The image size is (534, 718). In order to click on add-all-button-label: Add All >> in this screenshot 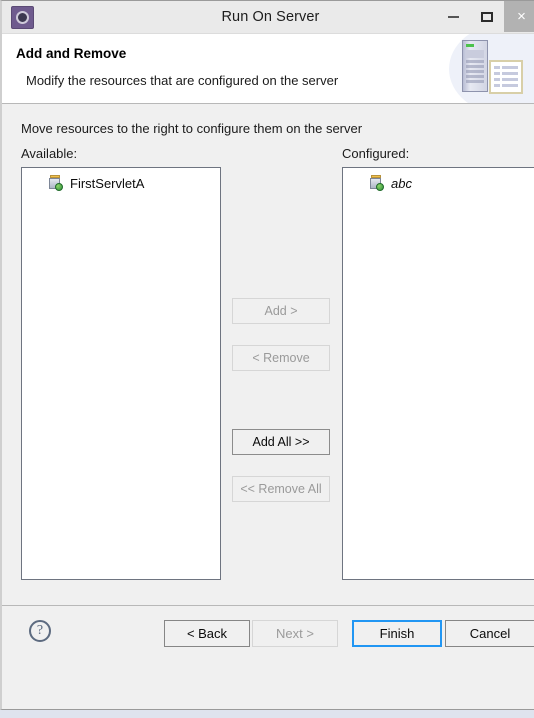, I will do `click(281, 442)`.